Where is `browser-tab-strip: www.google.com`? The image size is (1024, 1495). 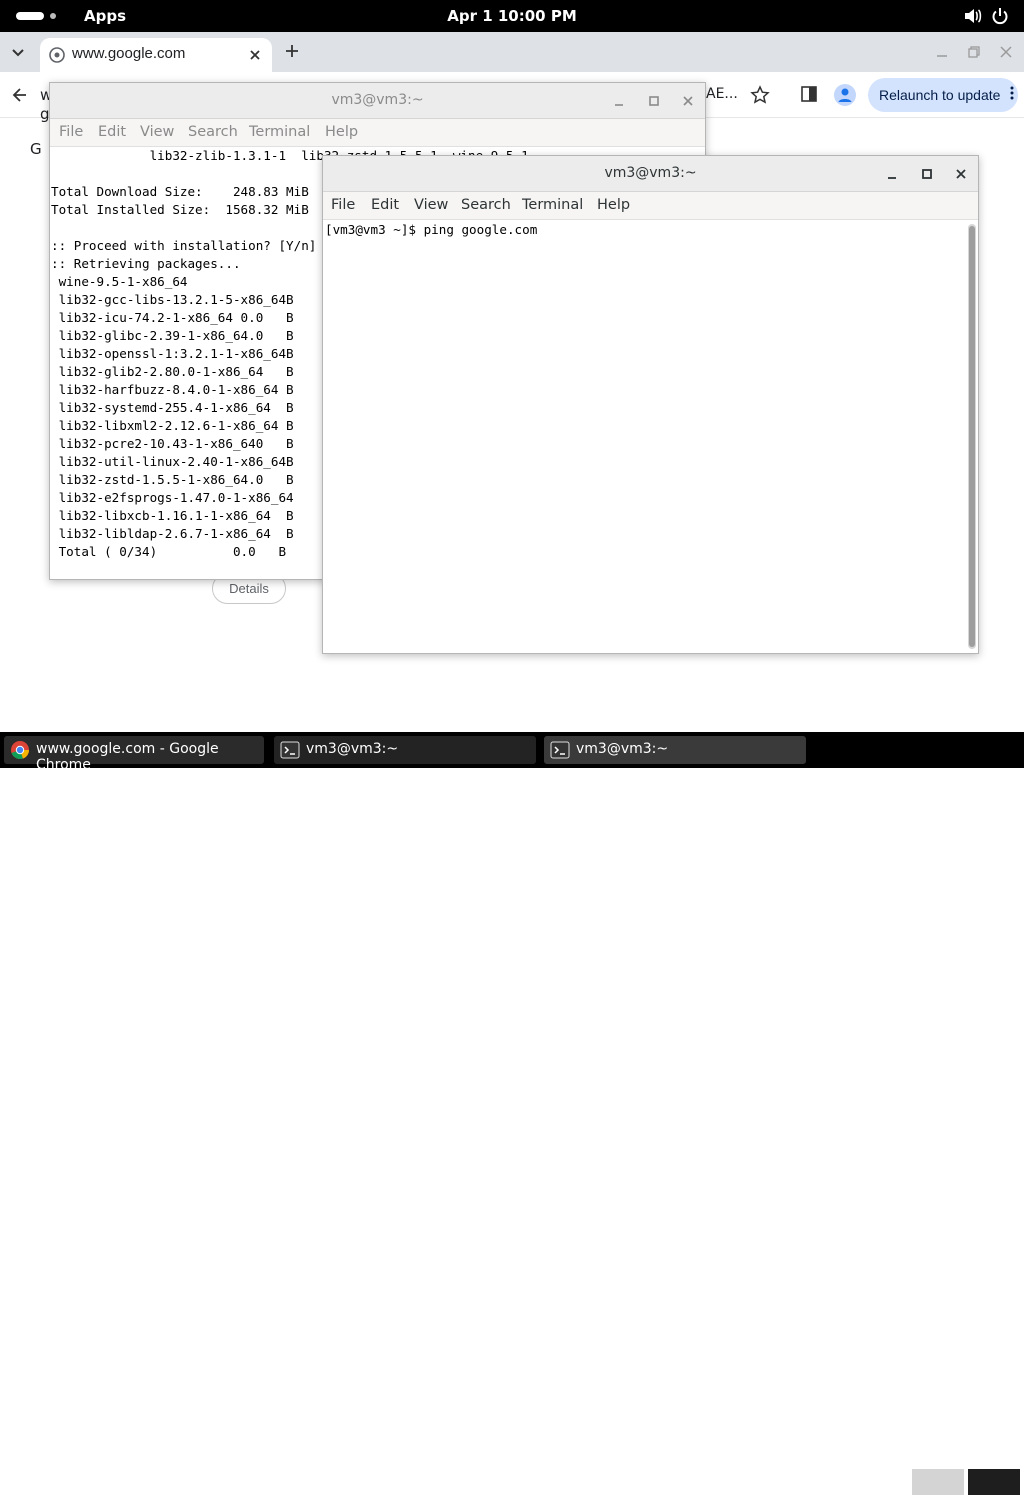 browser-tab-strip: www.google.com is located at coordinates (512, 52).